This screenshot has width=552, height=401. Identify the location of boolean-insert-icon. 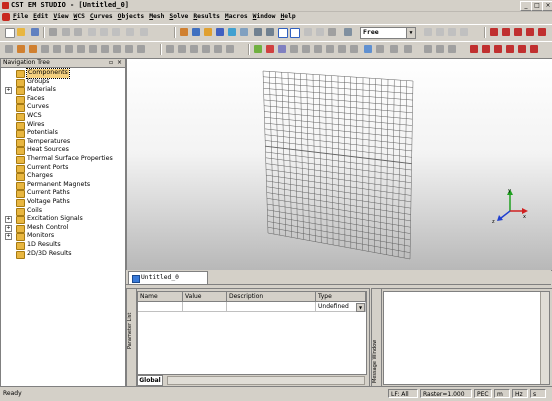
(141, 49).